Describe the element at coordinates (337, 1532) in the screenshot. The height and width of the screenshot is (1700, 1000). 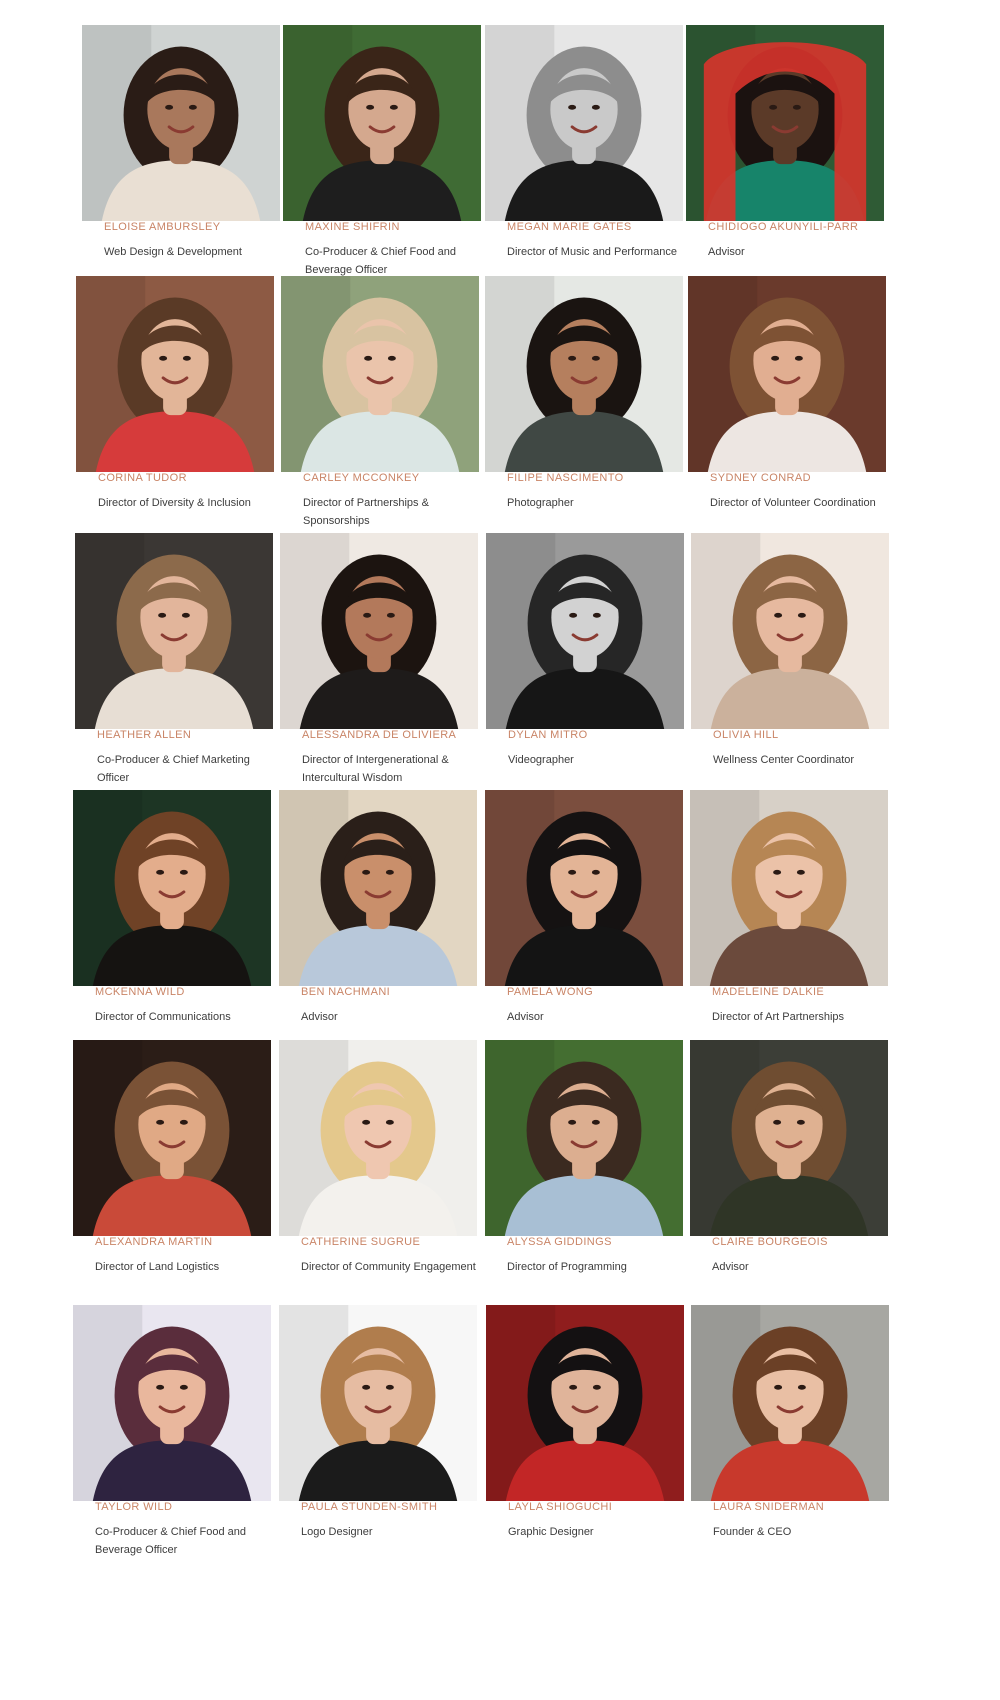
I see `member-role: Logo Designer` at that location.